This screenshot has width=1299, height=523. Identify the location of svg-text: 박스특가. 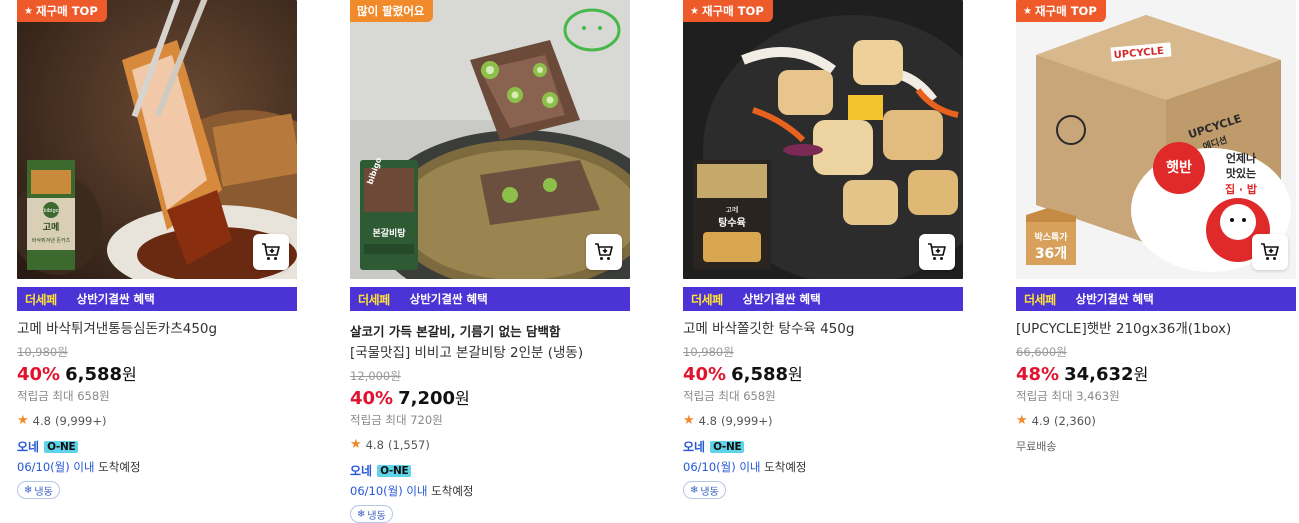
(1051, 237).